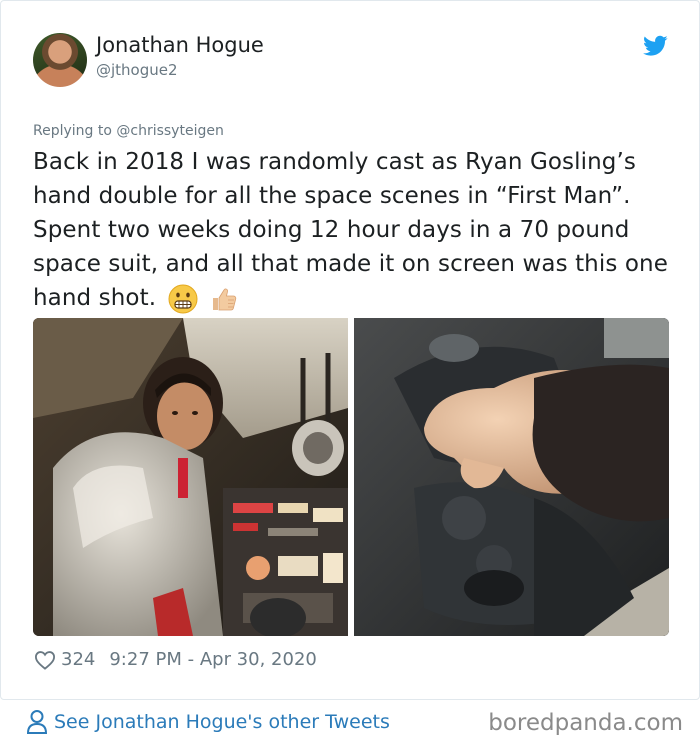 This screenshot has height=748, width=700. What do you see at coordinates (655, 46) in the screenshot?
I see `twitter-bird-icon` at bounding box center [655, 46].